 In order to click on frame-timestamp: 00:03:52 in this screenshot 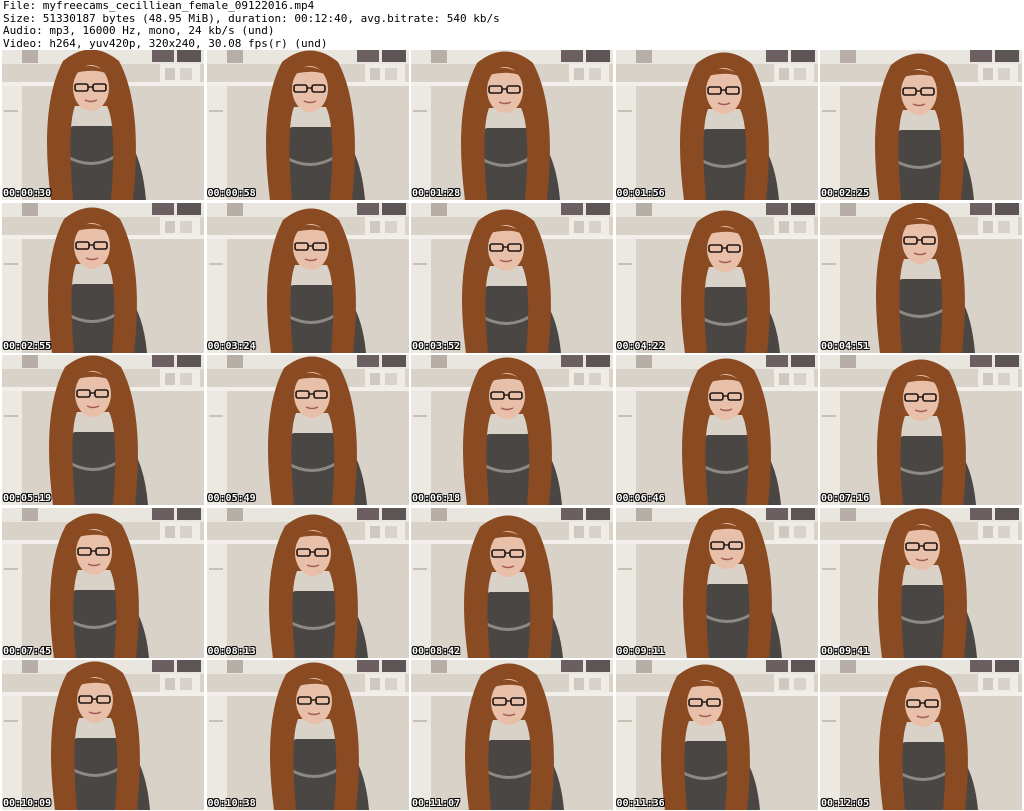, I will do `click(436, 346)`.